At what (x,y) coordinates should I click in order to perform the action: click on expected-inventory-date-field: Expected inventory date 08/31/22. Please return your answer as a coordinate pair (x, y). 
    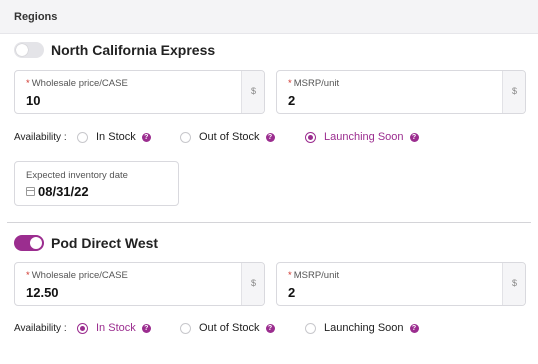
    Looking at the image, I should click on (96, 183).